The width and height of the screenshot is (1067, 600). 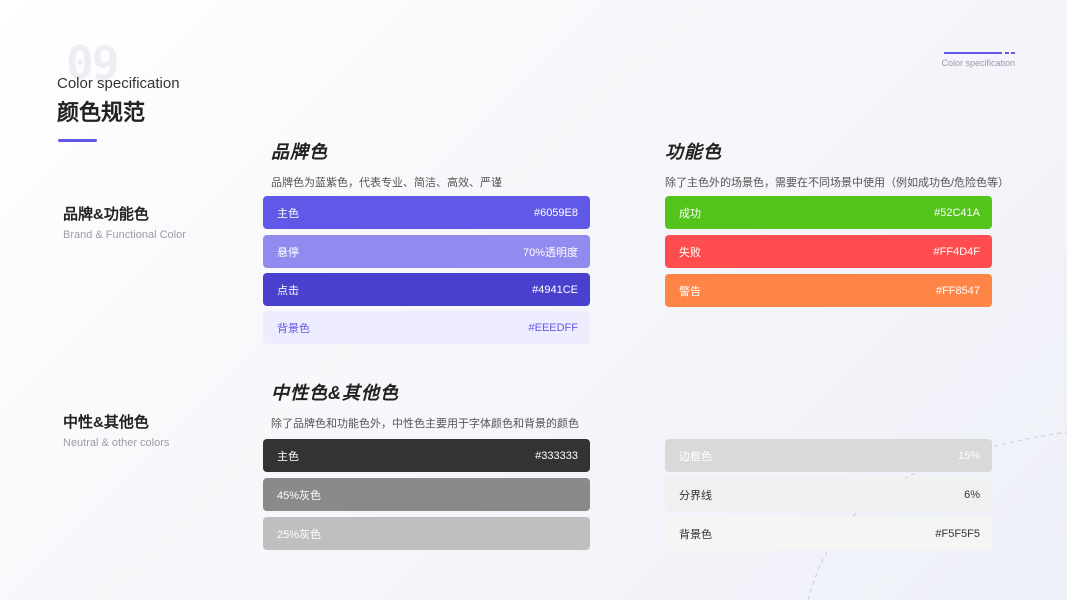 What do you see at coordinates (426, 251) in the screenshot?
I see `swatch-brand-hover: 悬停 70%透明度` at bounding box center [426, 251].